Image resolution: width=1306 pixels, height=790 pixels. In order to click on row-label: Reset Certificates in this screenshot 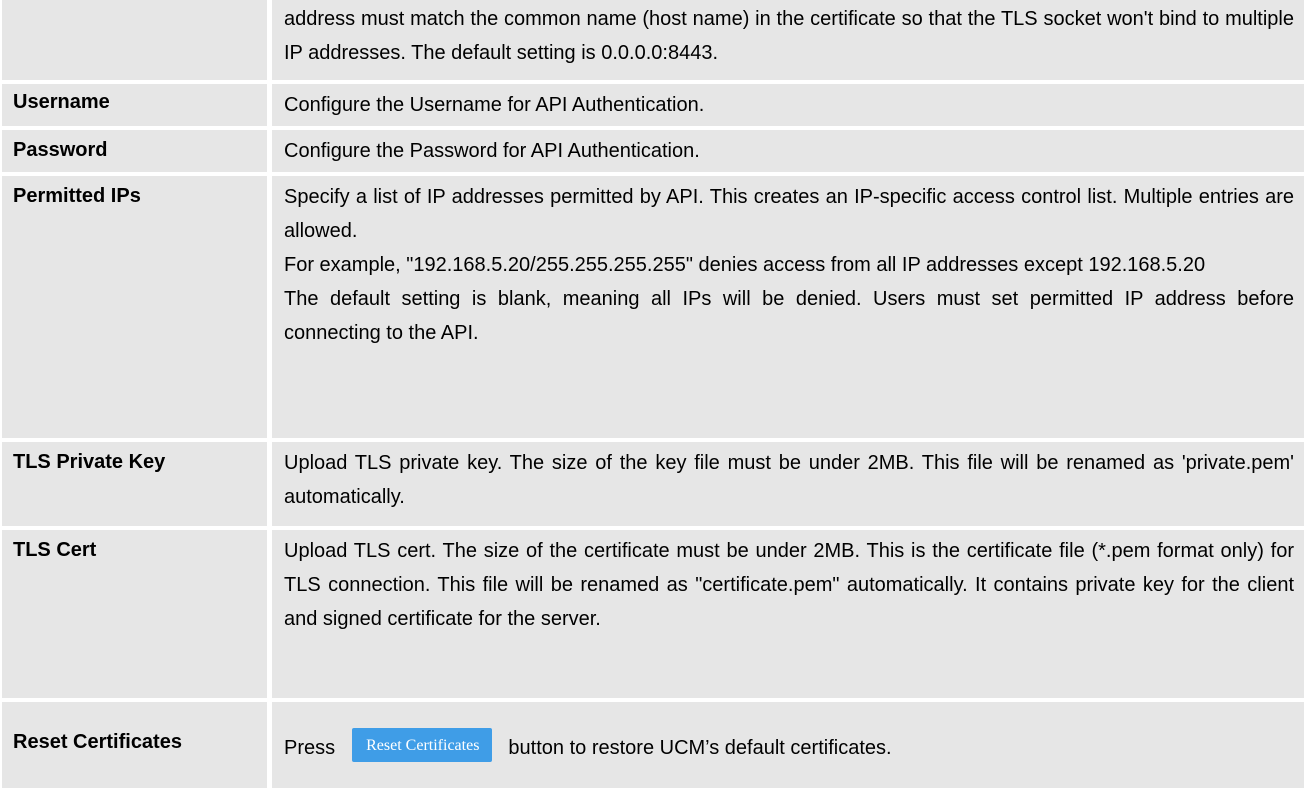, I will do `click(134, 745)`.